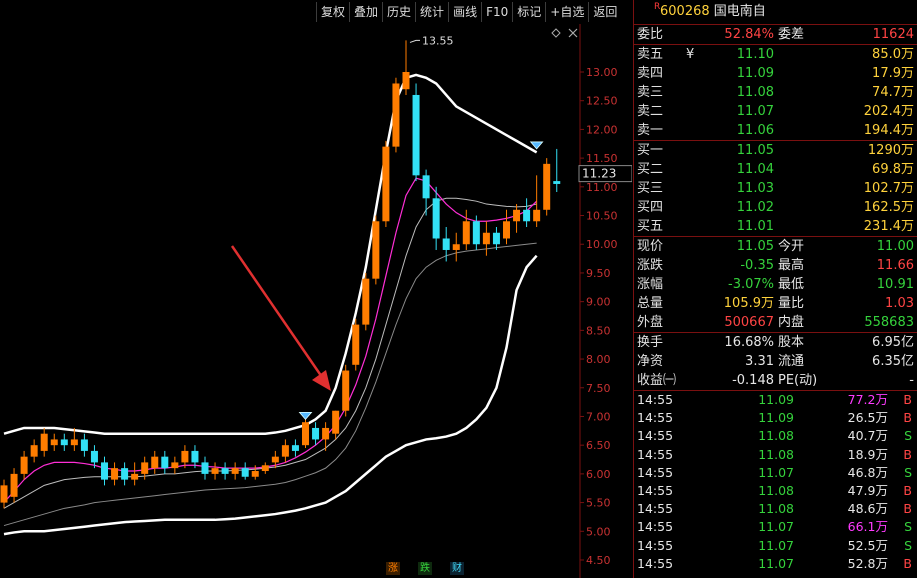  What do you see at coordinates (888, 226) in the screenshot?
I see `level-volume: 231.4万` at bounding box center [888, 226].